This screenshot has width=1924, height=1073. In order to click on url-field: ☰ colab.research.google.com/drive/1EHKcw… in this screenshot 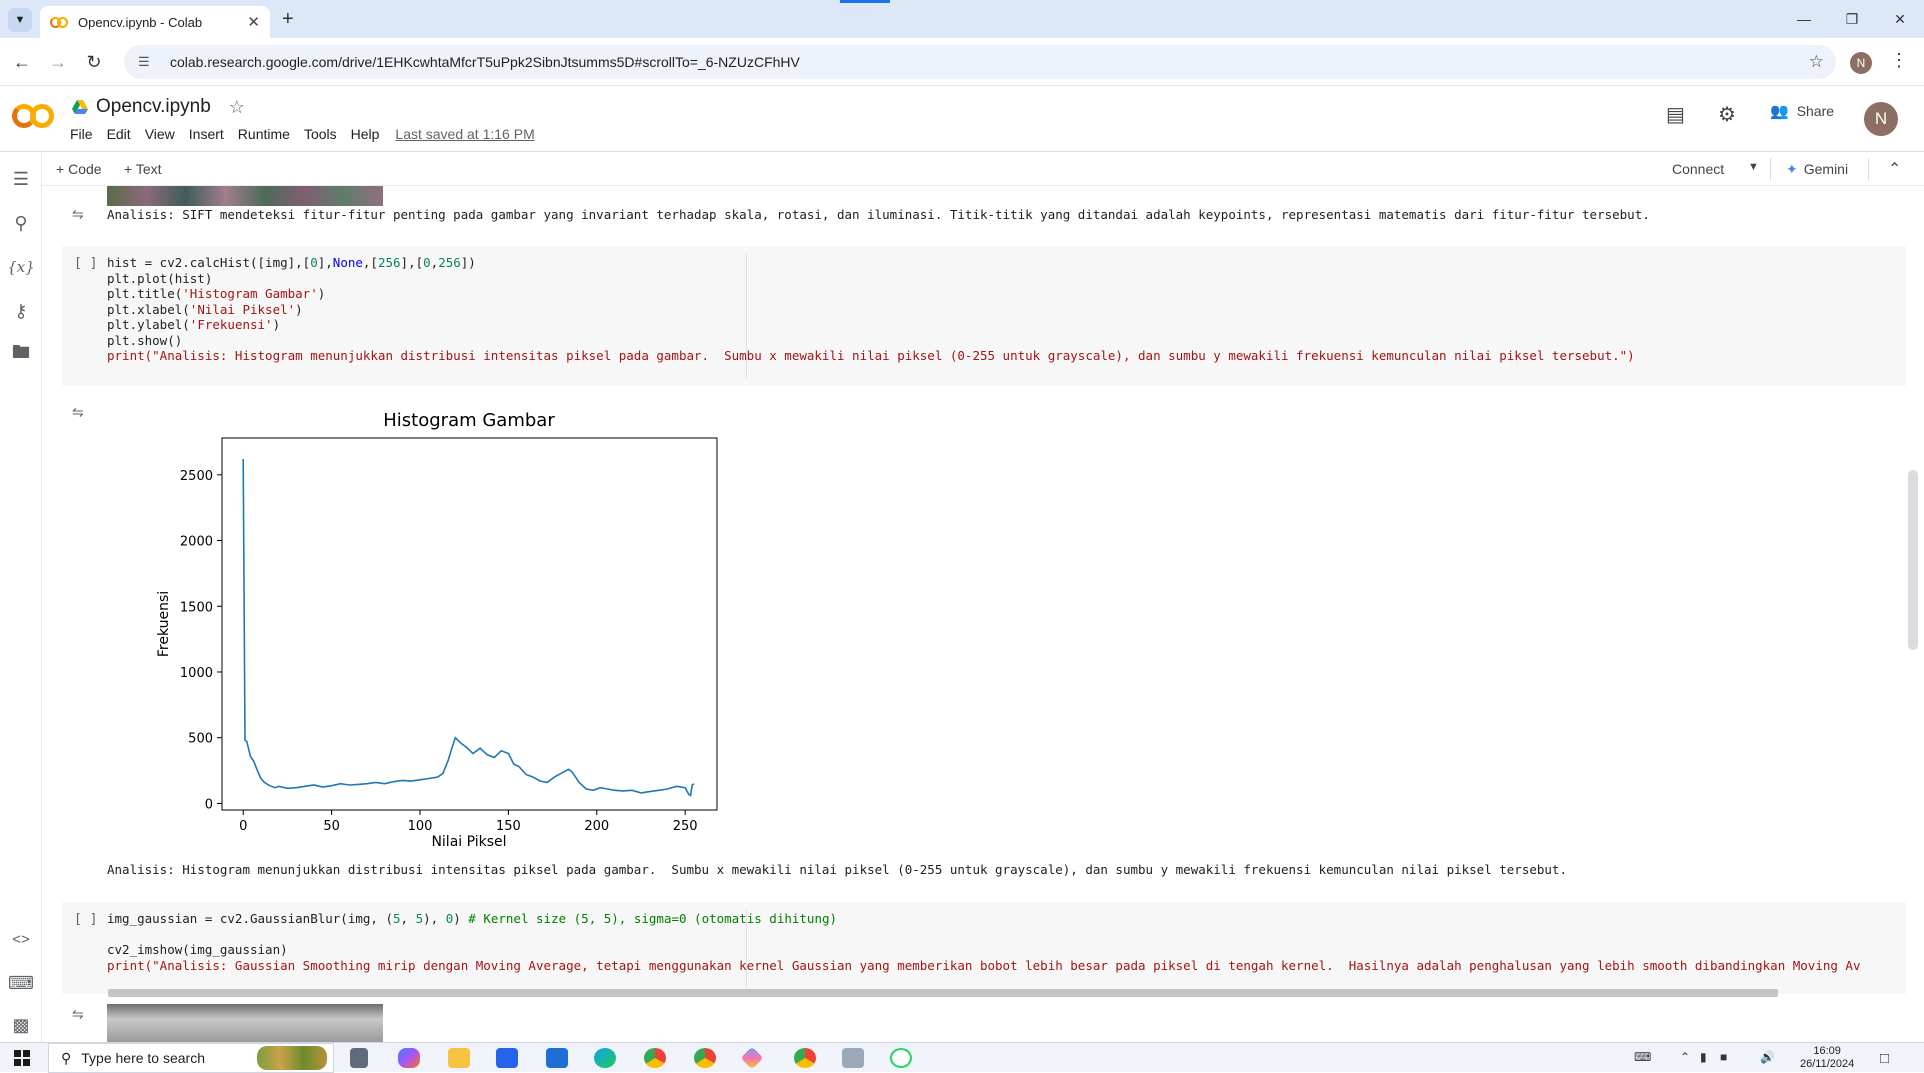, I will do `click(980, 62)`.